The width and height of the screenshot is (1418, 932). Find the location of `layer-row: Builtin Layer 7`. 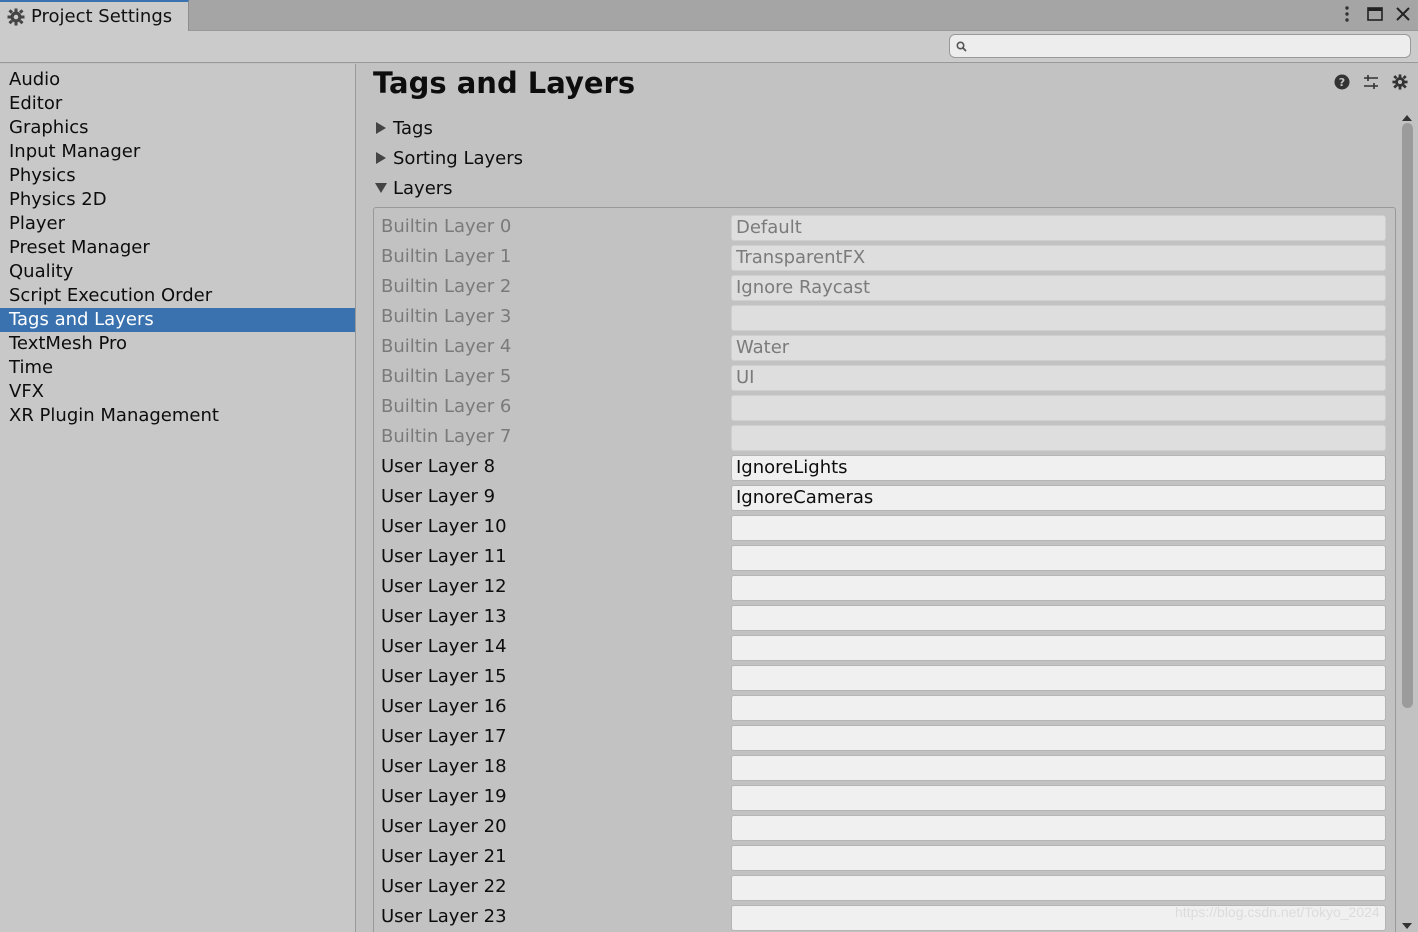

layer-row: Builtin Layer 7 is located at coordinates (884, 437).